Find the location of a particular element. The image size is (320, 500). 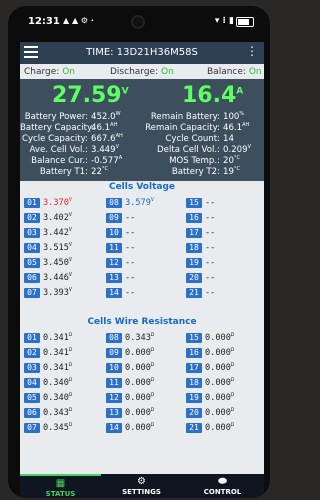

cell-index-badge: 15 is located at coordinates (194, 202).